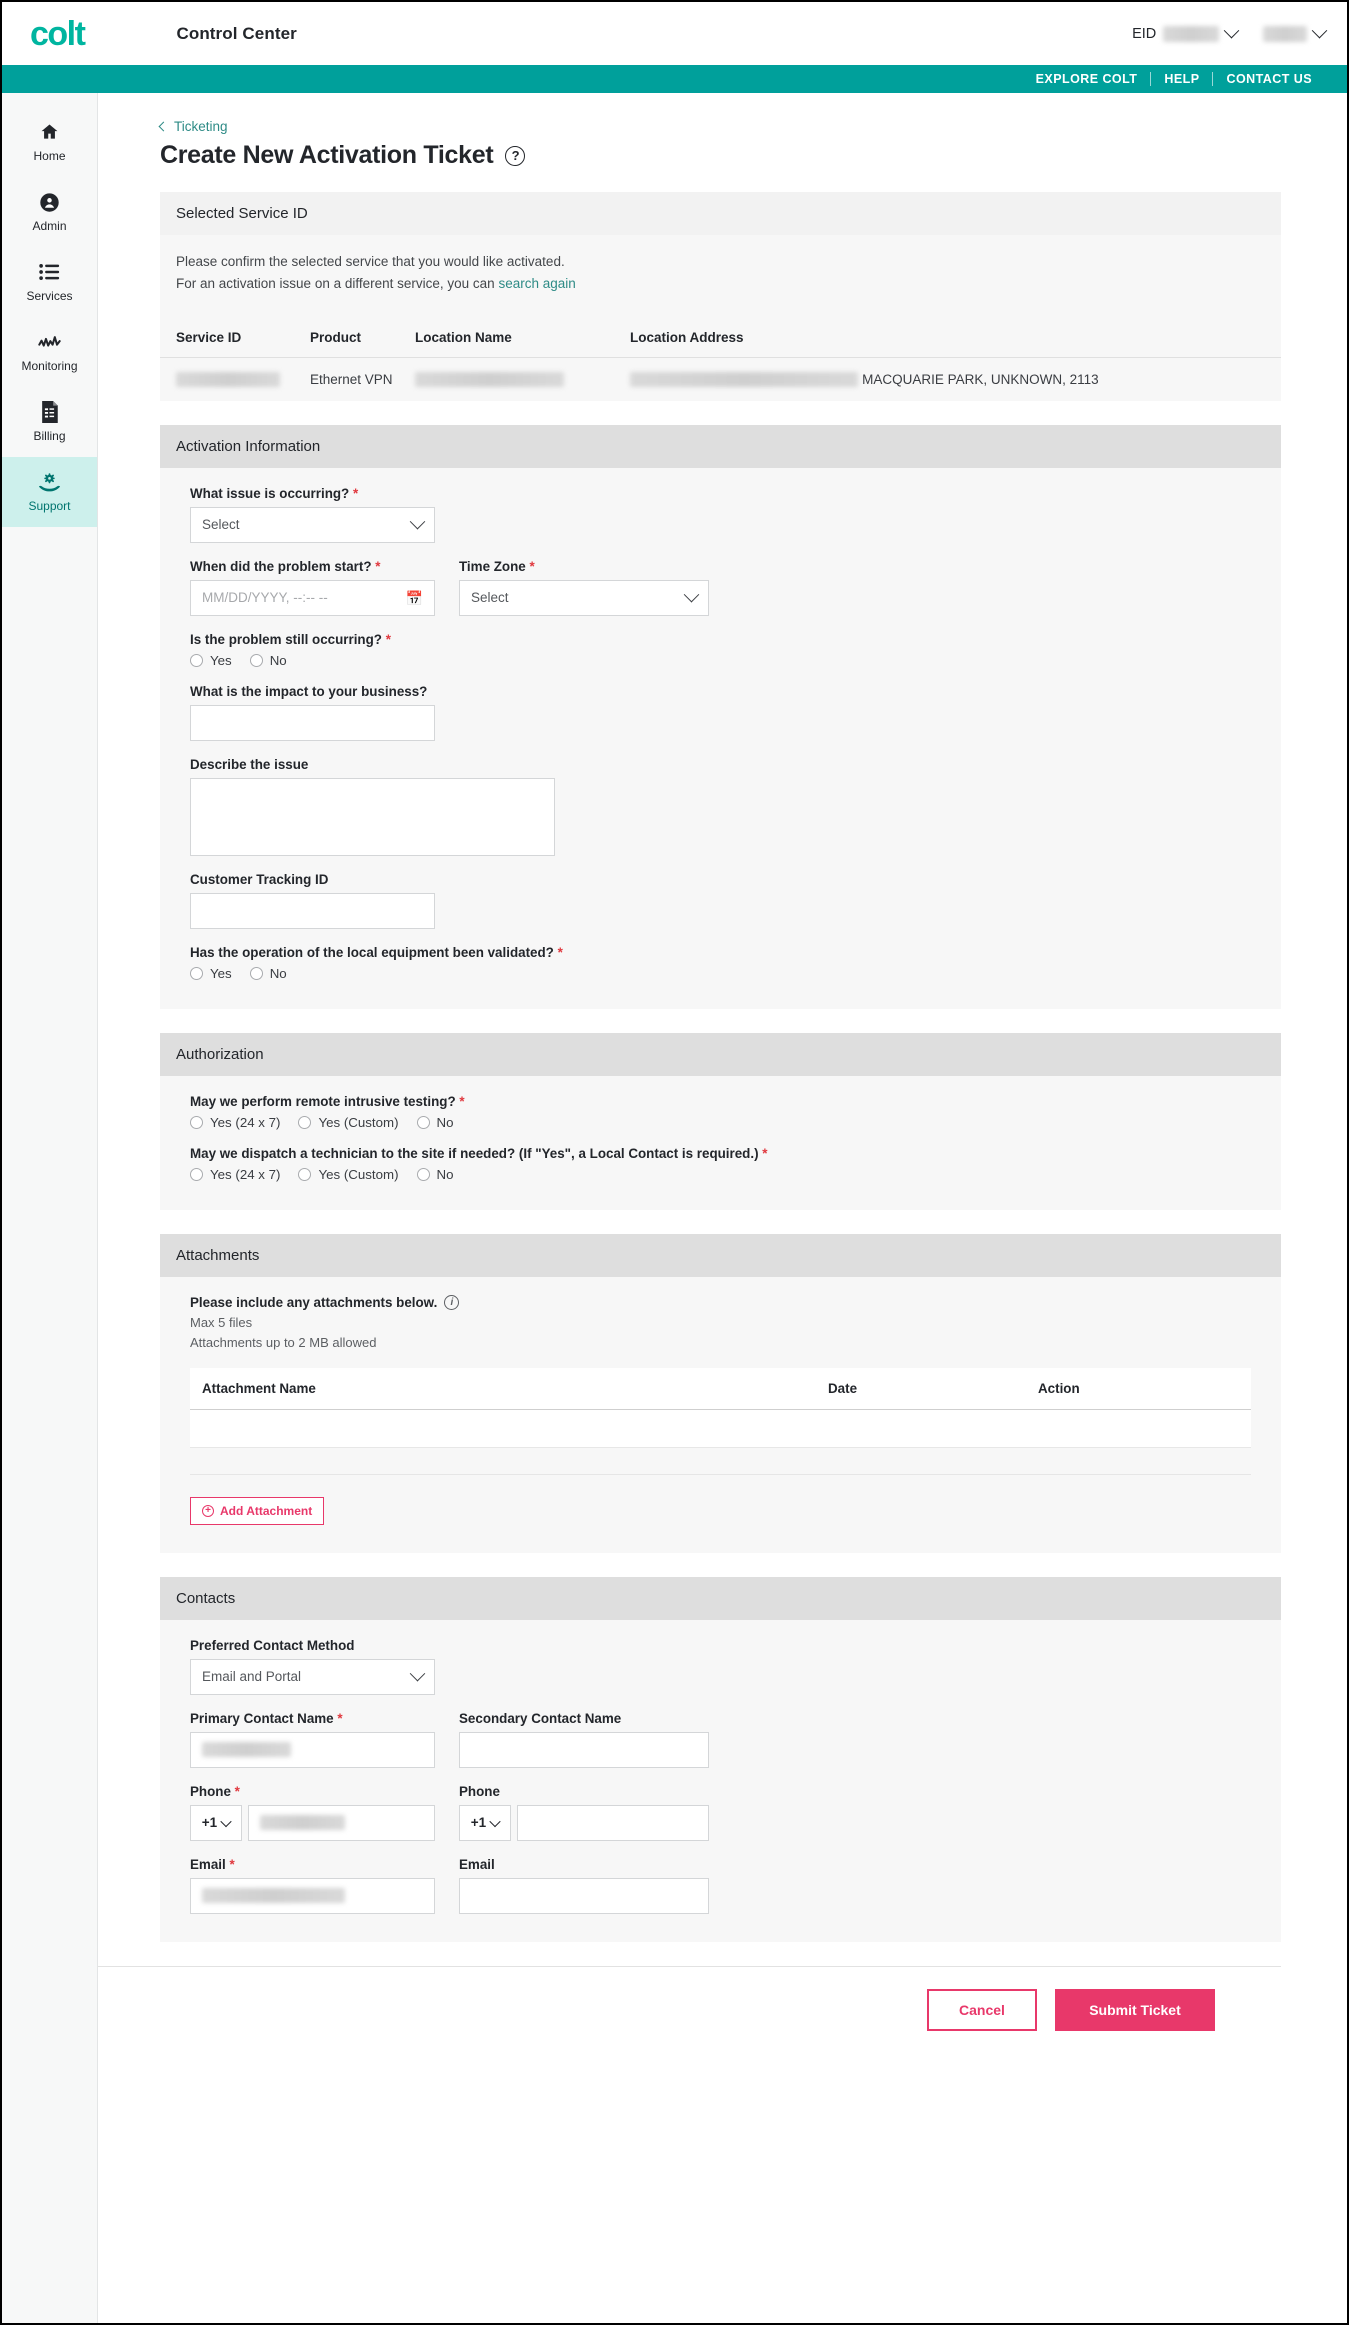  What do you see at coordinates (312, 1749) in the screenshot?
I see `primary-contact-name-input: Prasad Vemuri` at bounding box center [312, 1749].